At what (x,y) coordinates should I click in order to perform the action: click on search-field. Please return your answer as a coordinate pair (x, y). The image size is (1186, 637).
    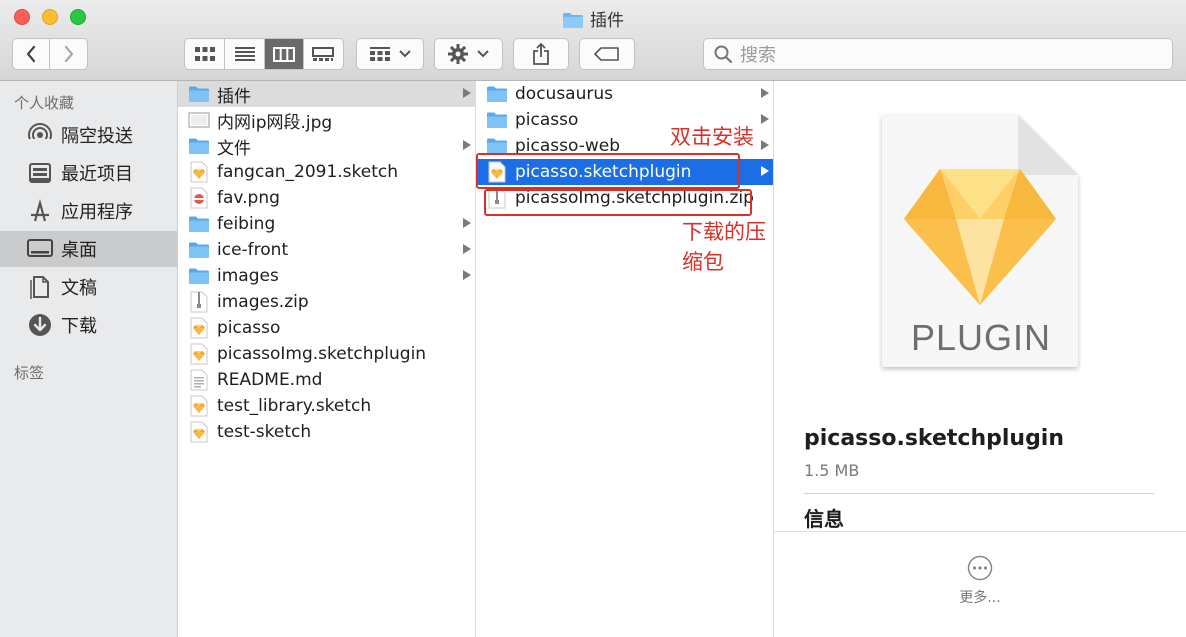
    Looking at the image, I should click on (938, 54).